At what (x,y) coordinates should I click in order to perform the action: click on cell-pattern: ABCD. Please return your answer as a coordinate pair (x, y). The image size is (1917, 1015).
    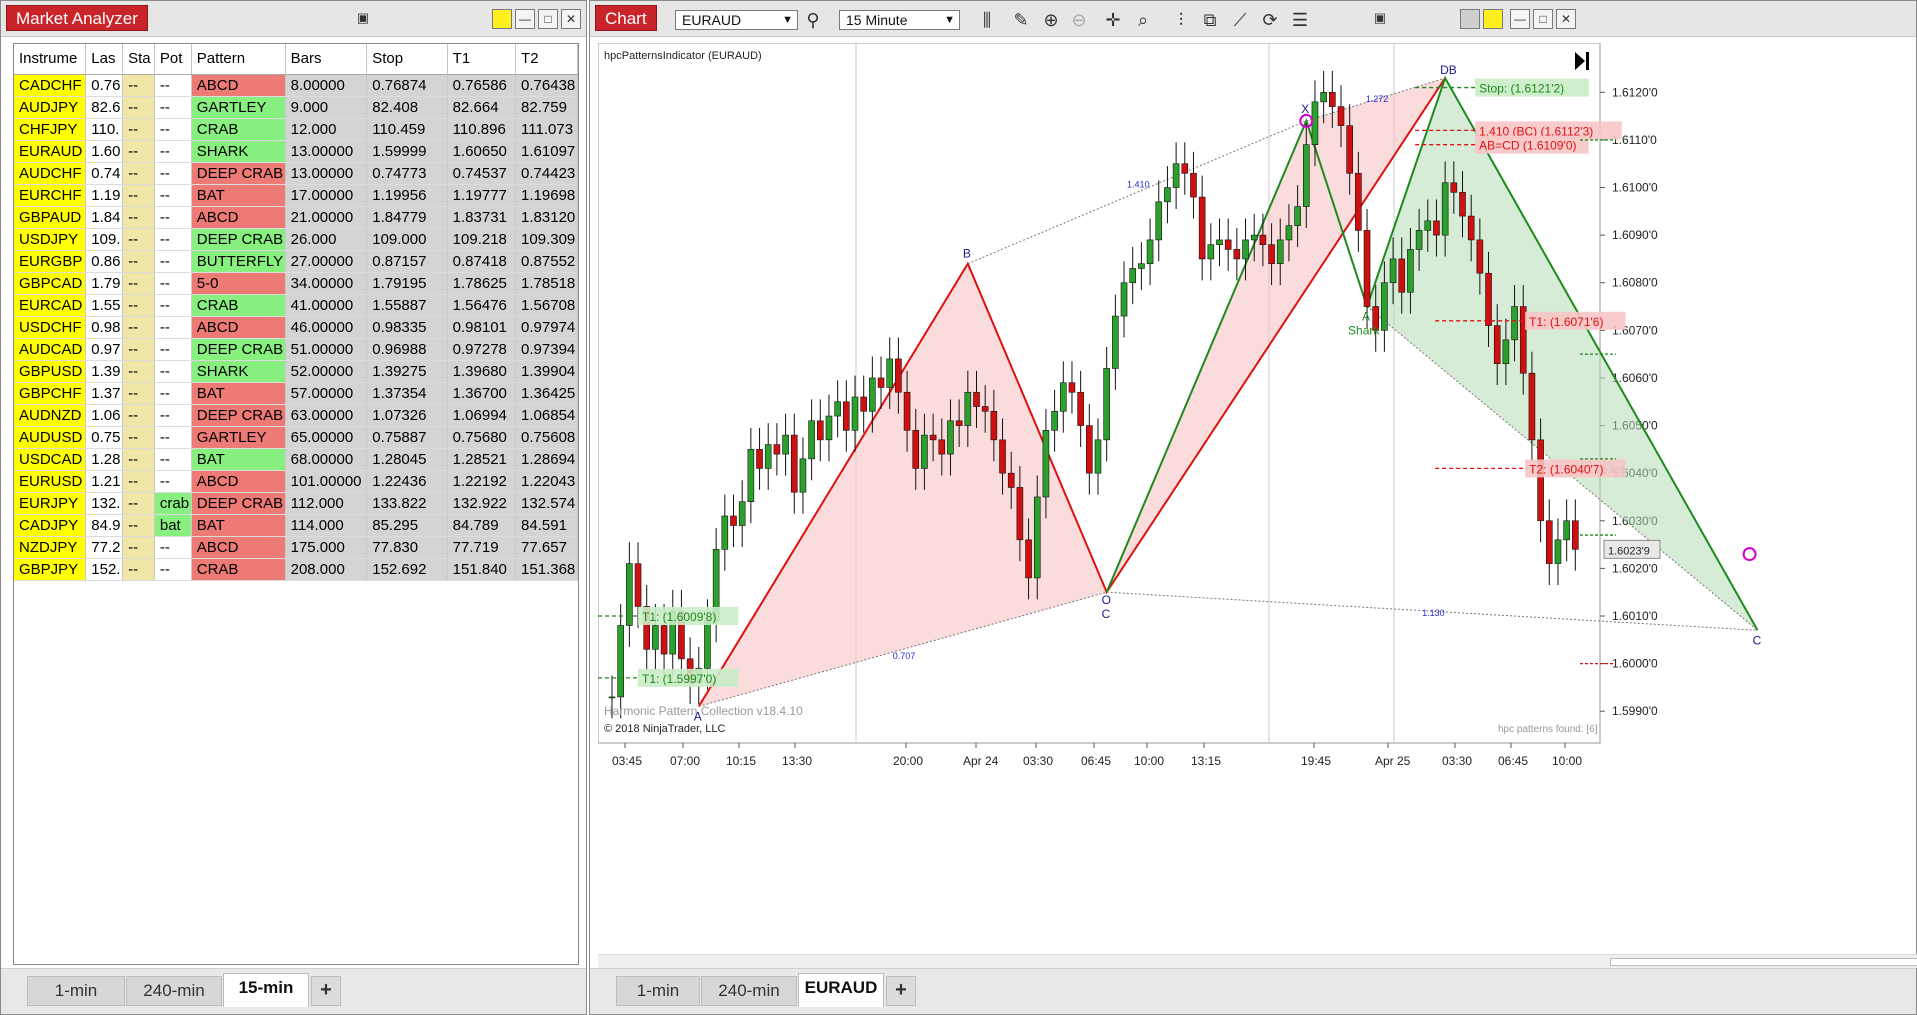
    Looking at the image, I should click on (238, 481).